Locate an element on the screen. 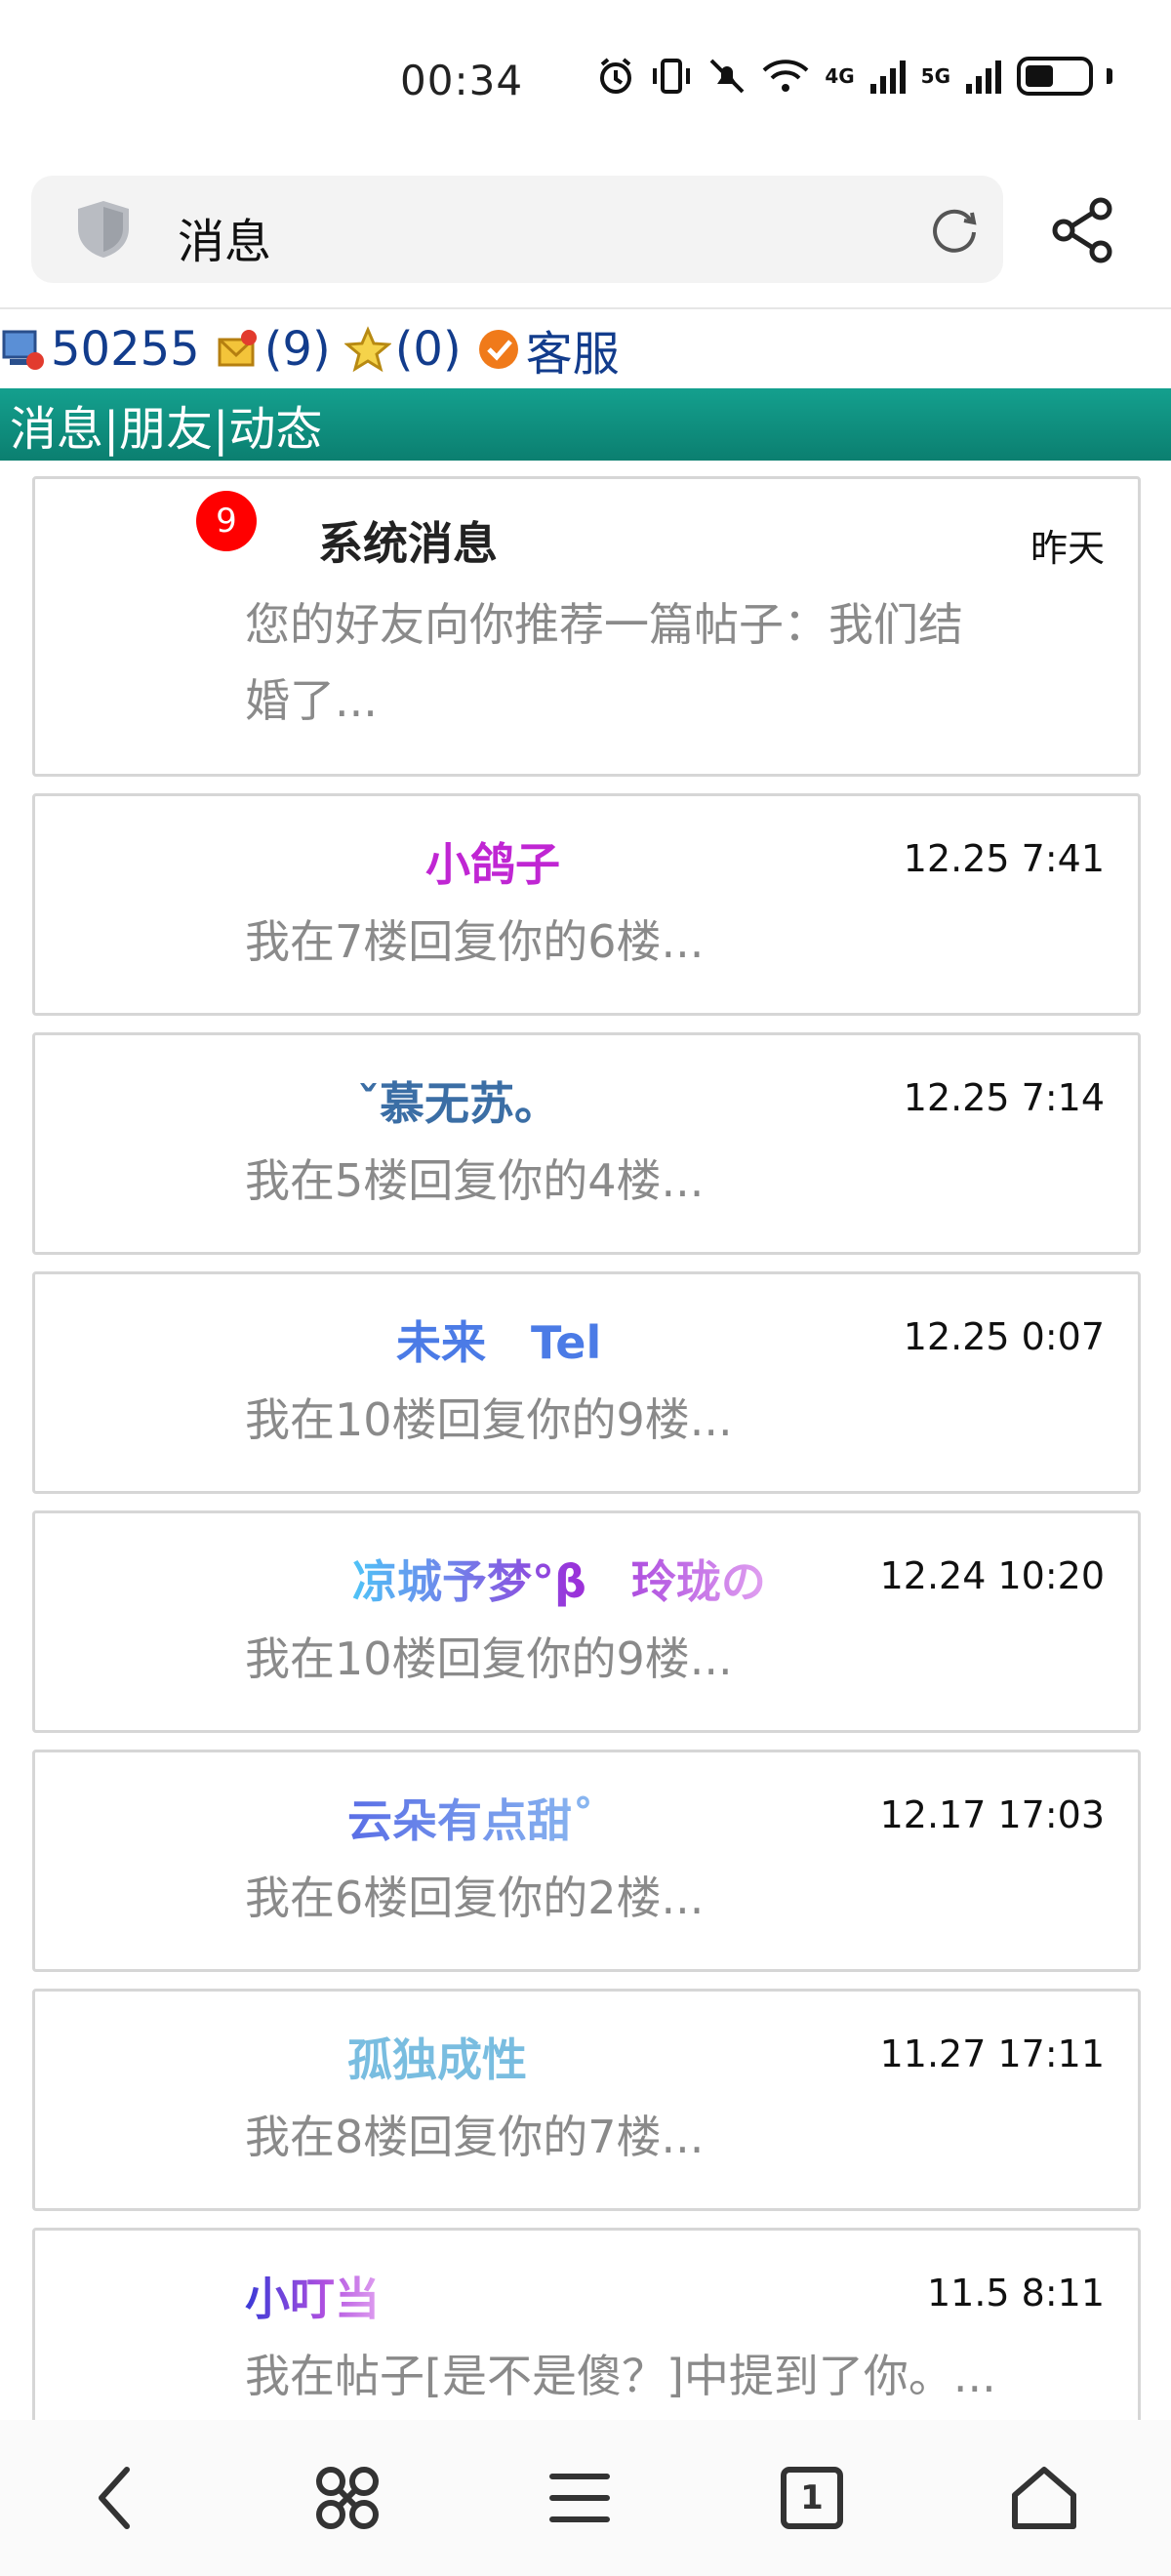 The image size is (1171, 2576). menu-icon is located at coordinates (579, 2498).